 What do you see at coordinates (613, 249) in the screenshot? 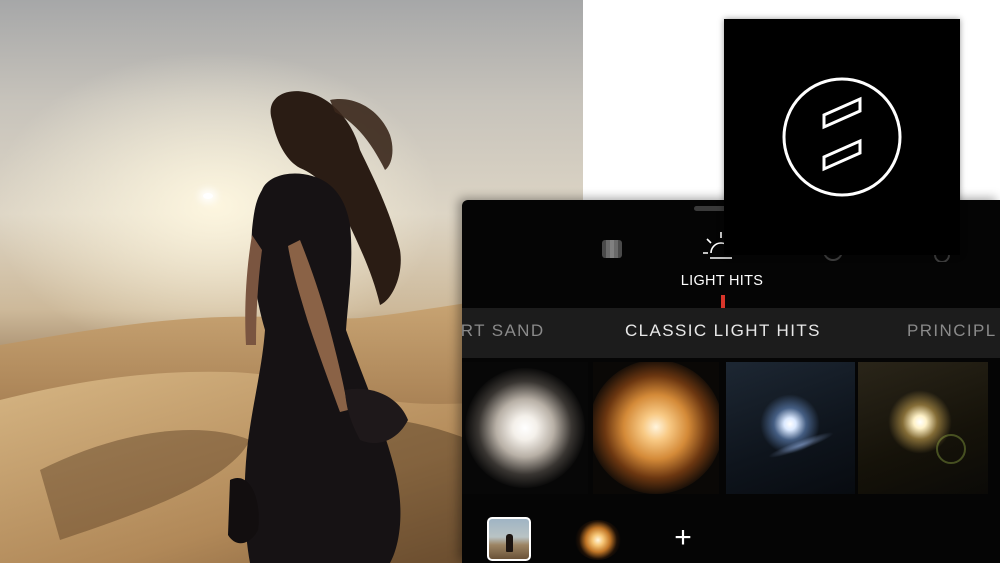
I see `layers-icon` at bounding box center [613, 249].